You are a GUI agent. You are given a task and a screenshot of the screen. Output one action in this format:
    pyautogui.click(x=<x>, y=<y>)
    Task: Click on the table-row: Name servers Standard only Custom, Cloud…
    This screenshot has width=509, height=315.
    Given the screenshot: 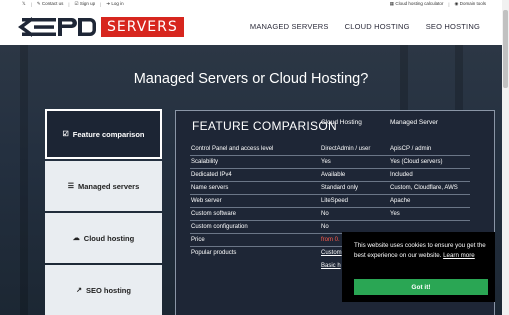 What is the action you would take?
    pyautogui.click(x=330, y=188)
    